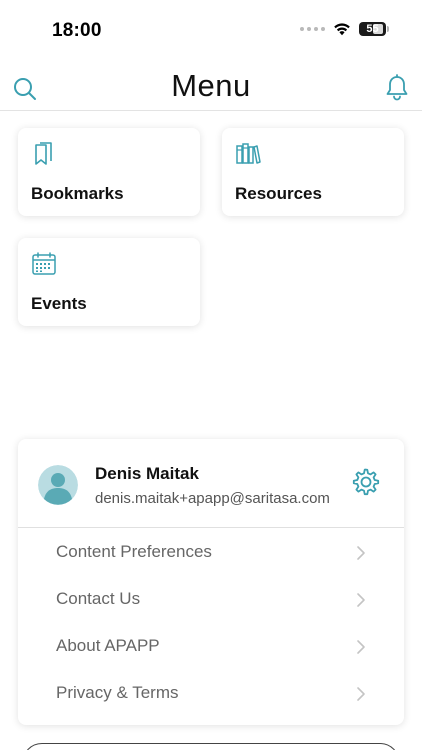  What do you see at coordinates (109, 282) in the screenshot?
I see `tile-events: Events` at bounding box center [109, 282].